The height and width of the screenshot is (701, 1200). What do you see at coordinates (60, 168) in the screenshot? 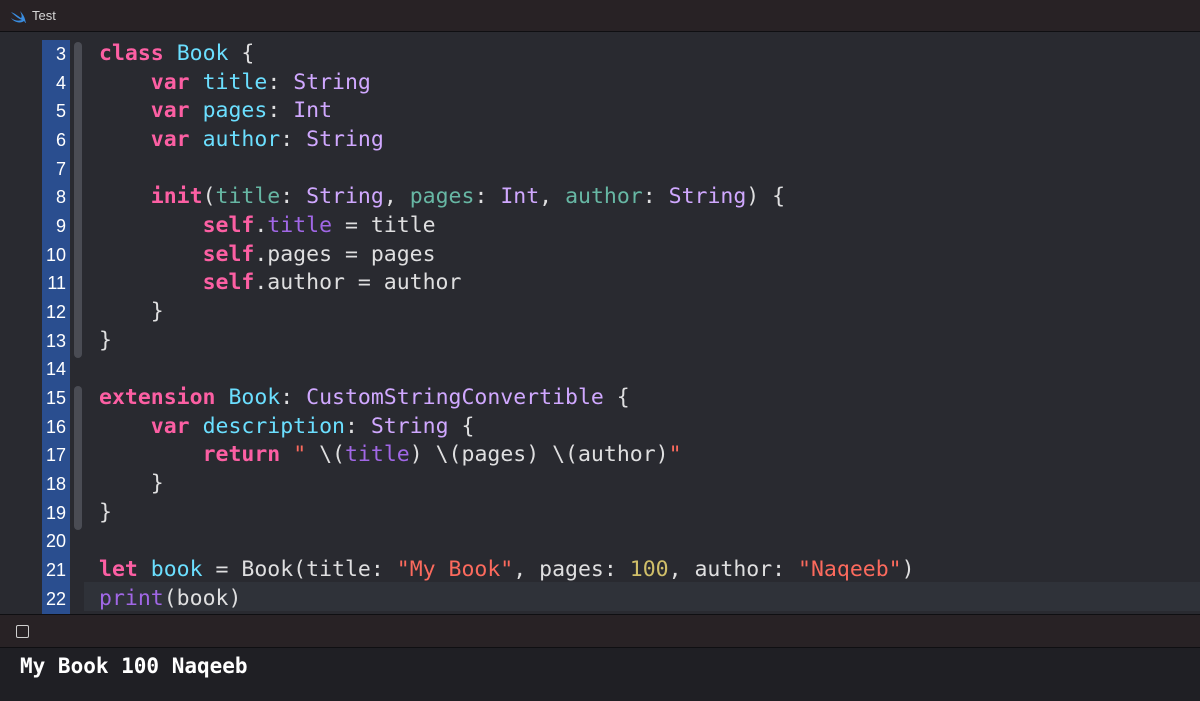
I see `line-number: 7` at bounding box center [60, 168].